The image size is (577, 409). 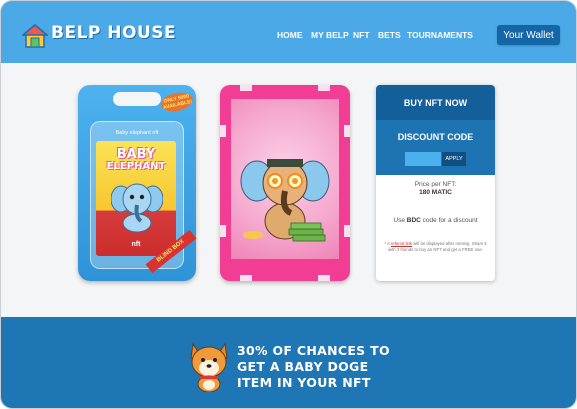 What do you see at coordinates (400, 220) in the screenshot?
I see `hint-prefix: Use` at bounding box center [400, 220].